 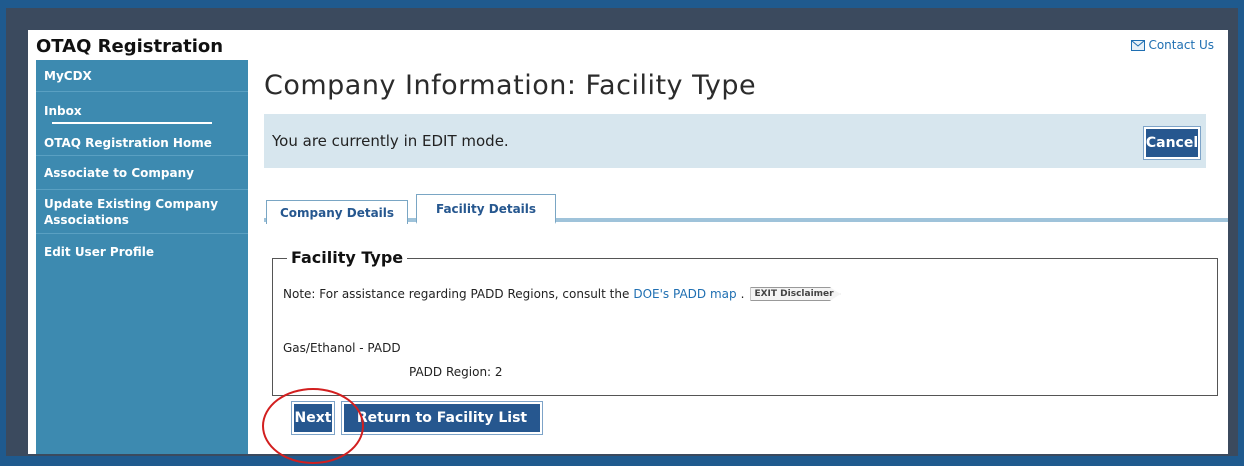 What do you see at coordinates (486, 209) in the screenshot?
I see `tab-facility-details: Facility Details` at bounding box center [486, 209].